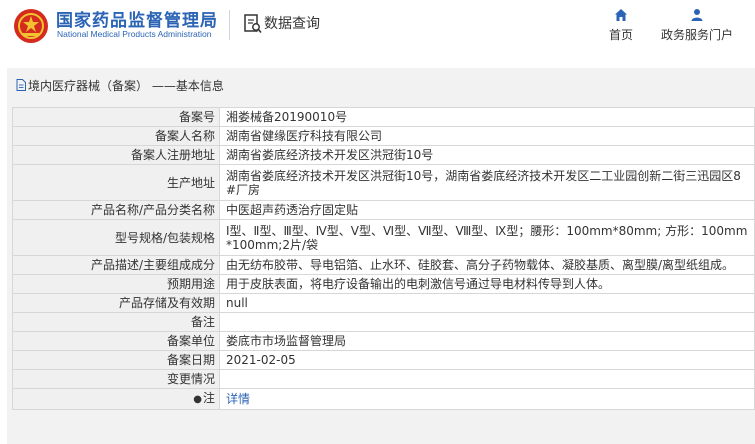 The height and width of the screenshot is (444, 755). I want to click on table-row: 备案人名称 湖南省健缘医疗科技有限公司, so click(383, 136).